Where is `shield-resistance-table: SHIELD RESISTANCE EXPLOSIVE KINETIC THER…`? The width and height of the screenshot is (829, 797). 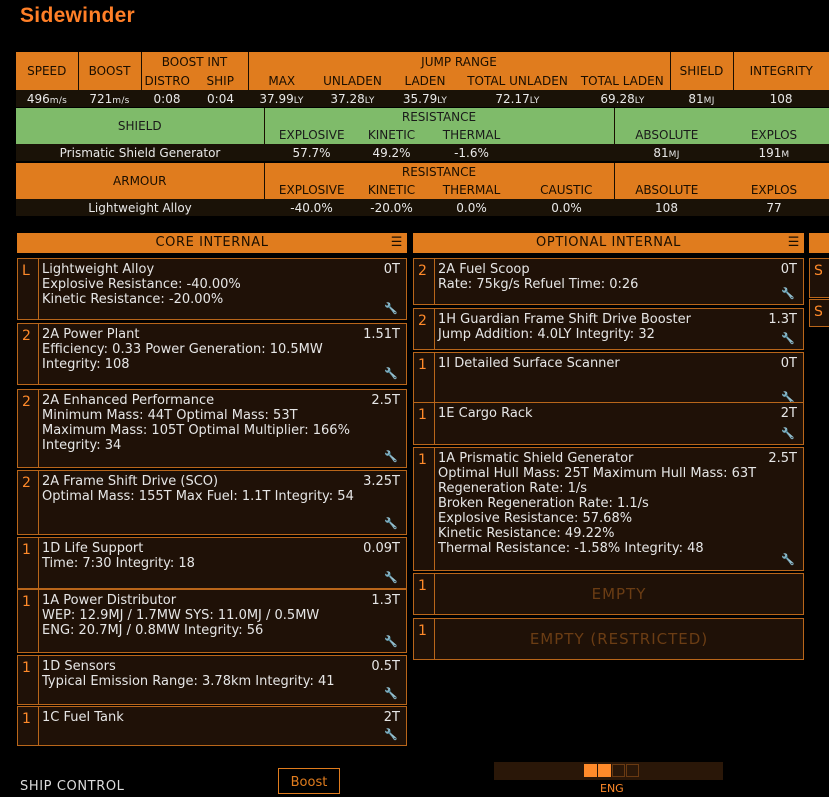 shield-resistance-table: SHIELD RESISTANCE EXPLOSIVE KINETIC THER… is located at coordinates (422, 134).